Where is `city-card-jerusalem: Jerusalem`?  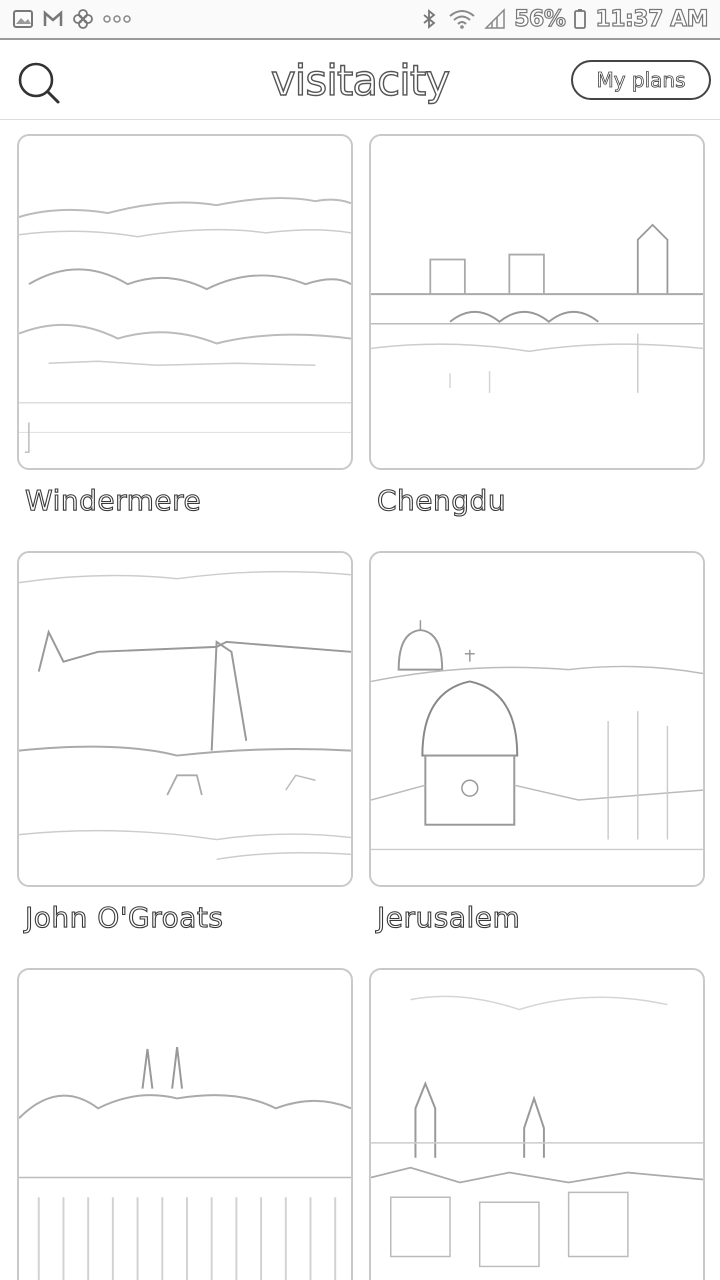 city-card-jerusalem: Jerusalem is located at coordinates (537, 743).